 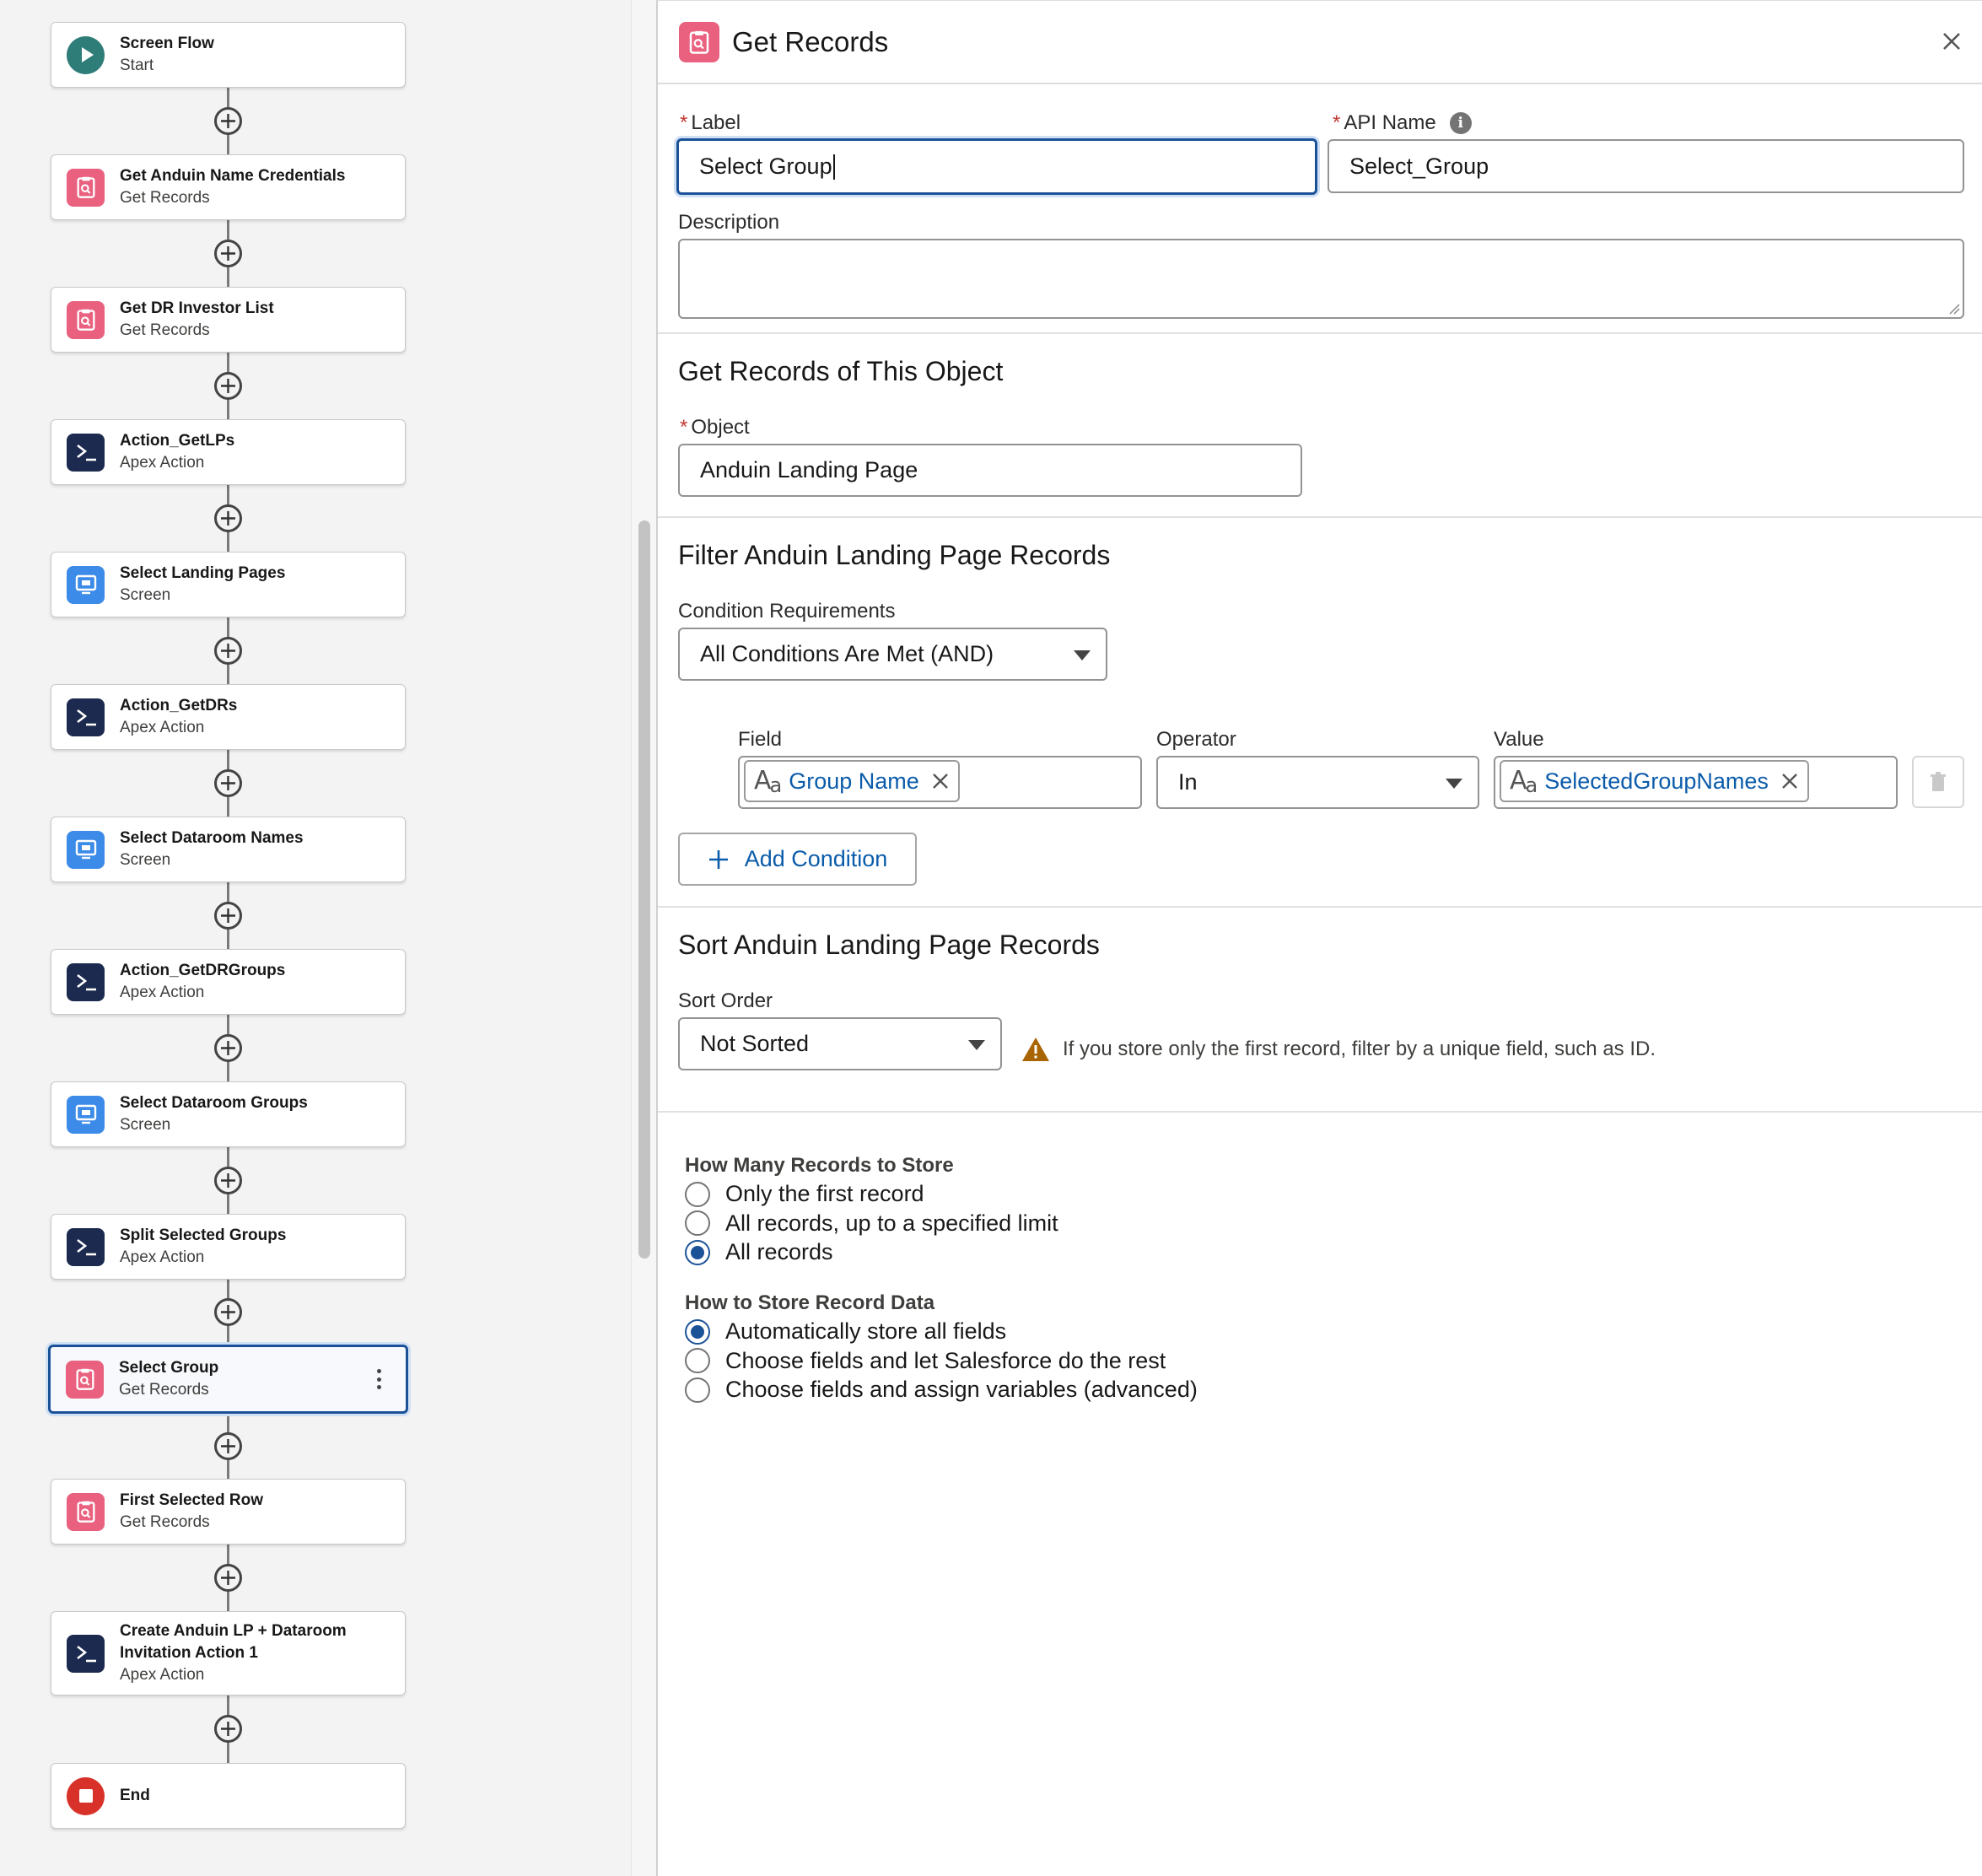 I want to click on node-title: Create Anduin LP + Dataroom, so click(x=234, y=1631).